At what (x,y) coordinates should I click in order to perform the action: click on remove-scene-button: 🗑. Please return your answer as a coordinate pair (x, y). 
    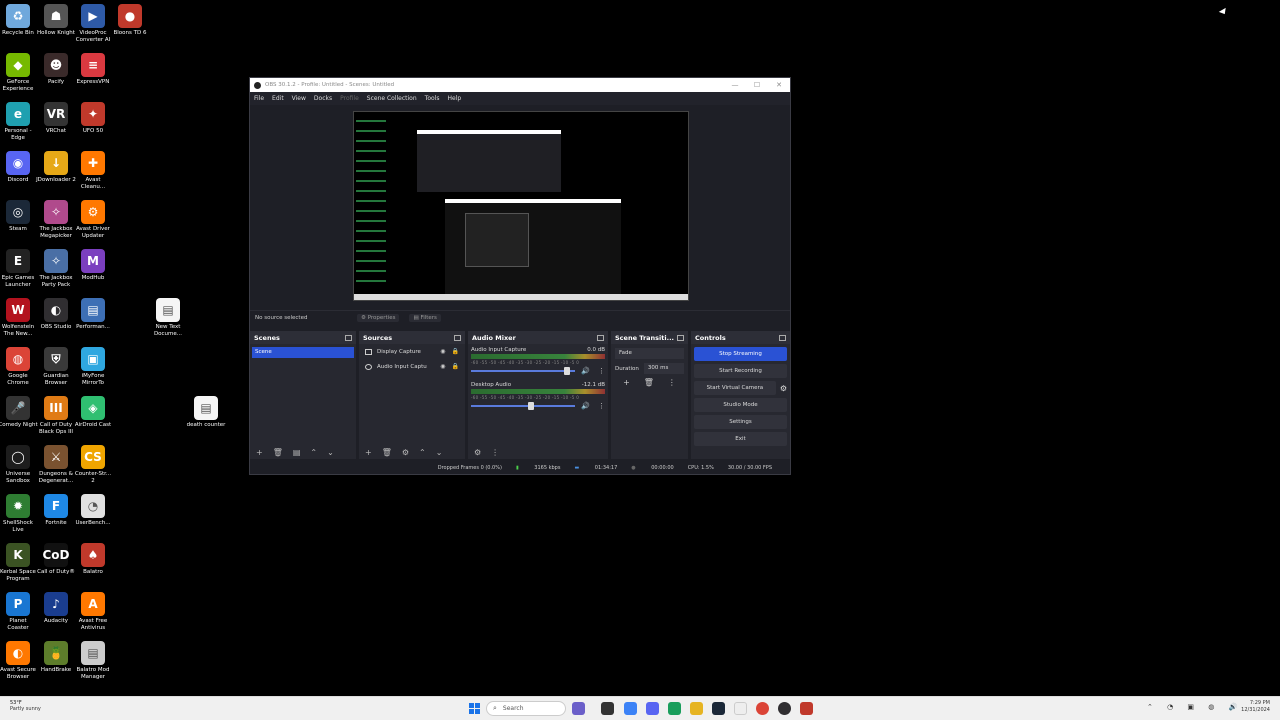
    Looking at the image, I should click on (278, 452).